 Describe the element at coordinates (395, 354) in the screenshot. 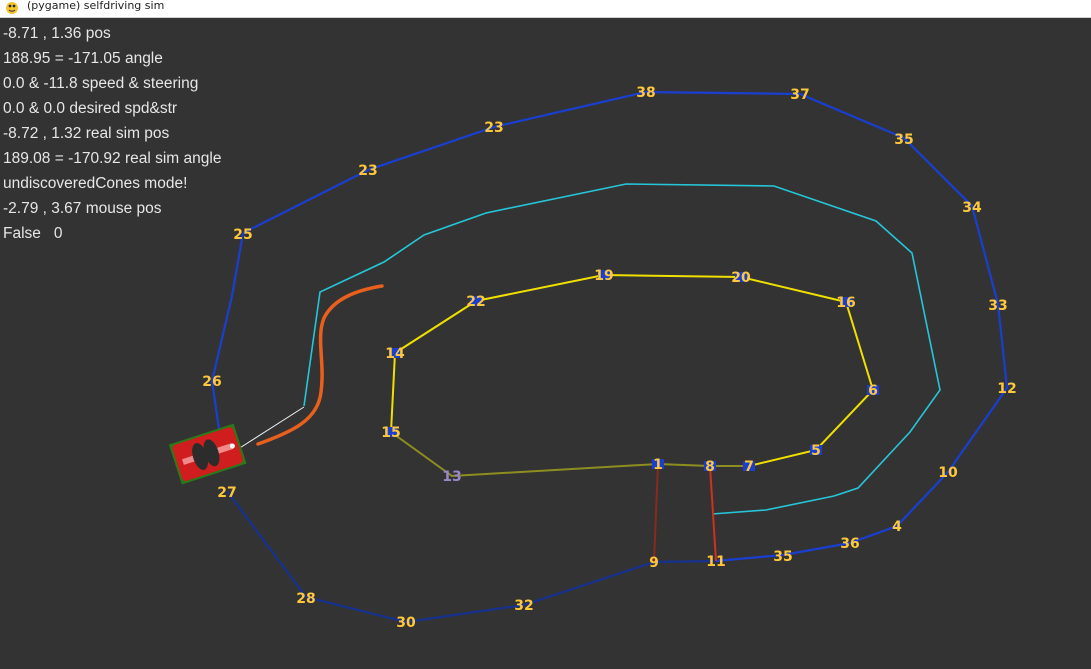

I see `cone-label: 14` at that location.